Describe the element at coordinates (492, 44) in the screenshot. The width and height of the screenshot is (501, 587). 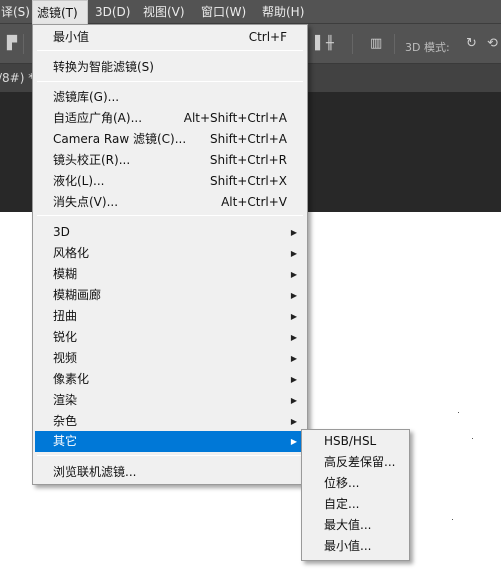
I see `3d-roll-icon: ⟲` at that location.